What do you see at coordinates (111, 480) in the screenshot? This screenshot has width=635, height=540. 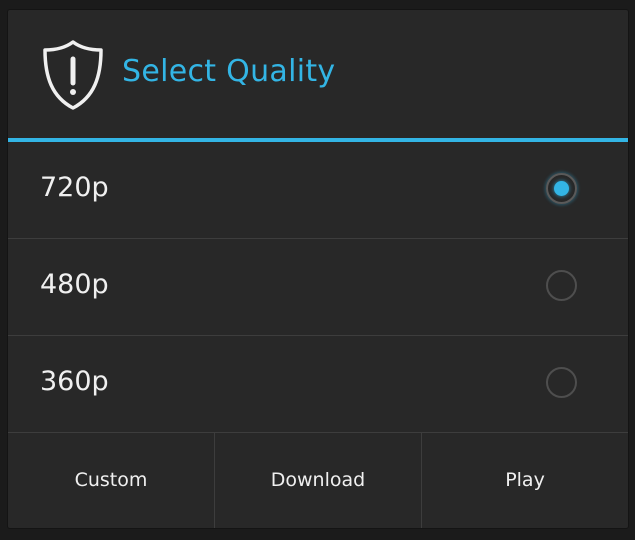 I see `custom-button: Custom` at bounding box center [111, 480].